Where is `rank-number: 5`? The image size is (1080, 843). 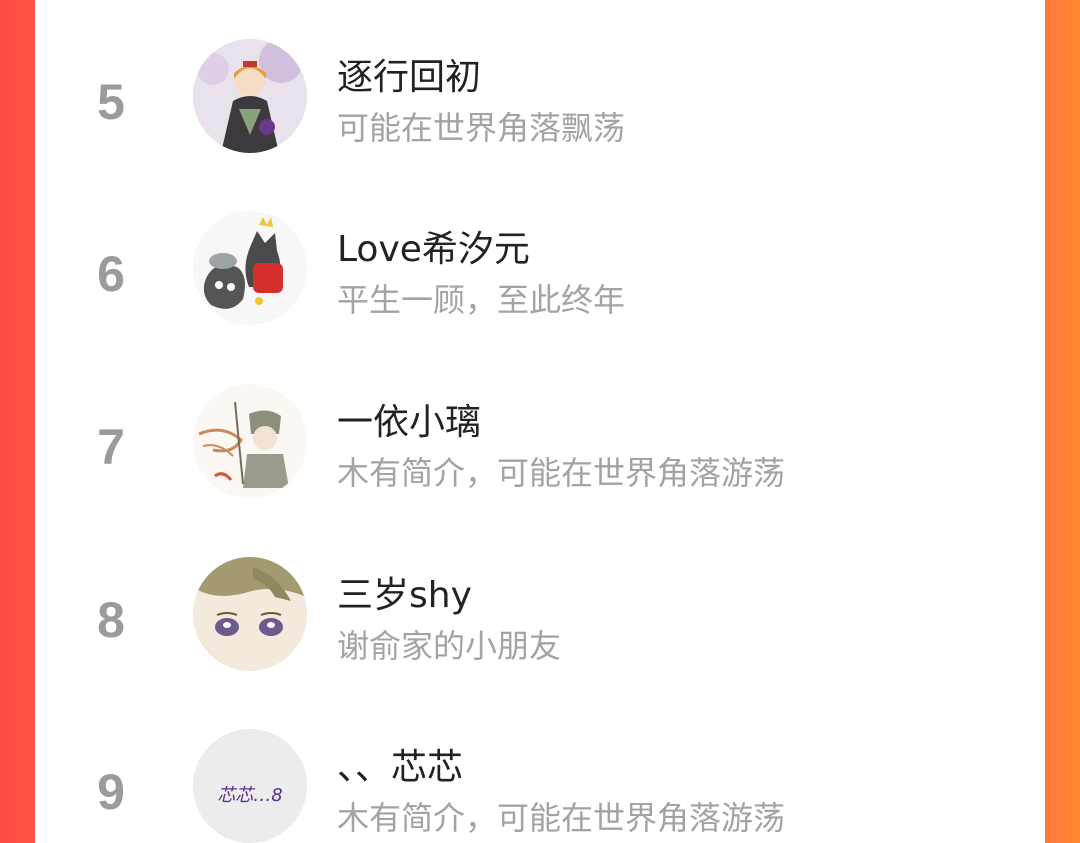 rank-number: 5 is located at coordinates (111, 102).